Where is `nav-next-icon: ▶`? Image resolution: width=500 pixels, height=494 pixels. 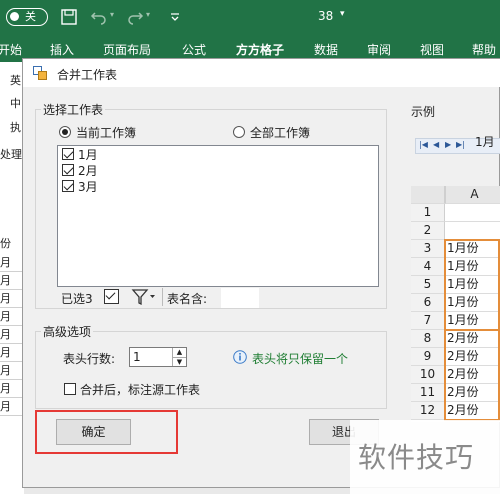
nav-next-icon: ▶ is located at coordinates (448, 144).